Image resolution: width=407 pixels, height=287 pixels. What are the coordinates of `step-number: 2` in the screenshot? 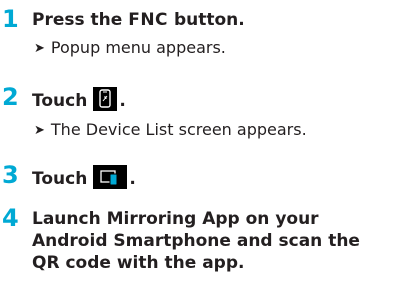 It's located at (10, 97).